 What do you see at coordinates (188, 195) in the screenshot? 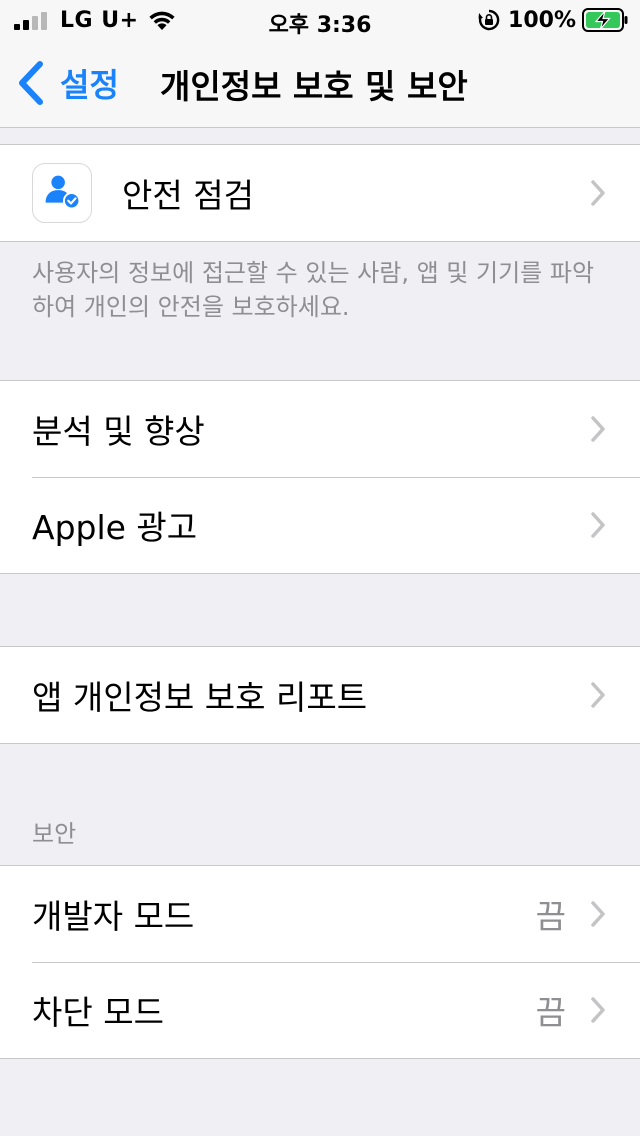
I see `safety-check-label: 안전 점검` at bounding box center [188, 195].